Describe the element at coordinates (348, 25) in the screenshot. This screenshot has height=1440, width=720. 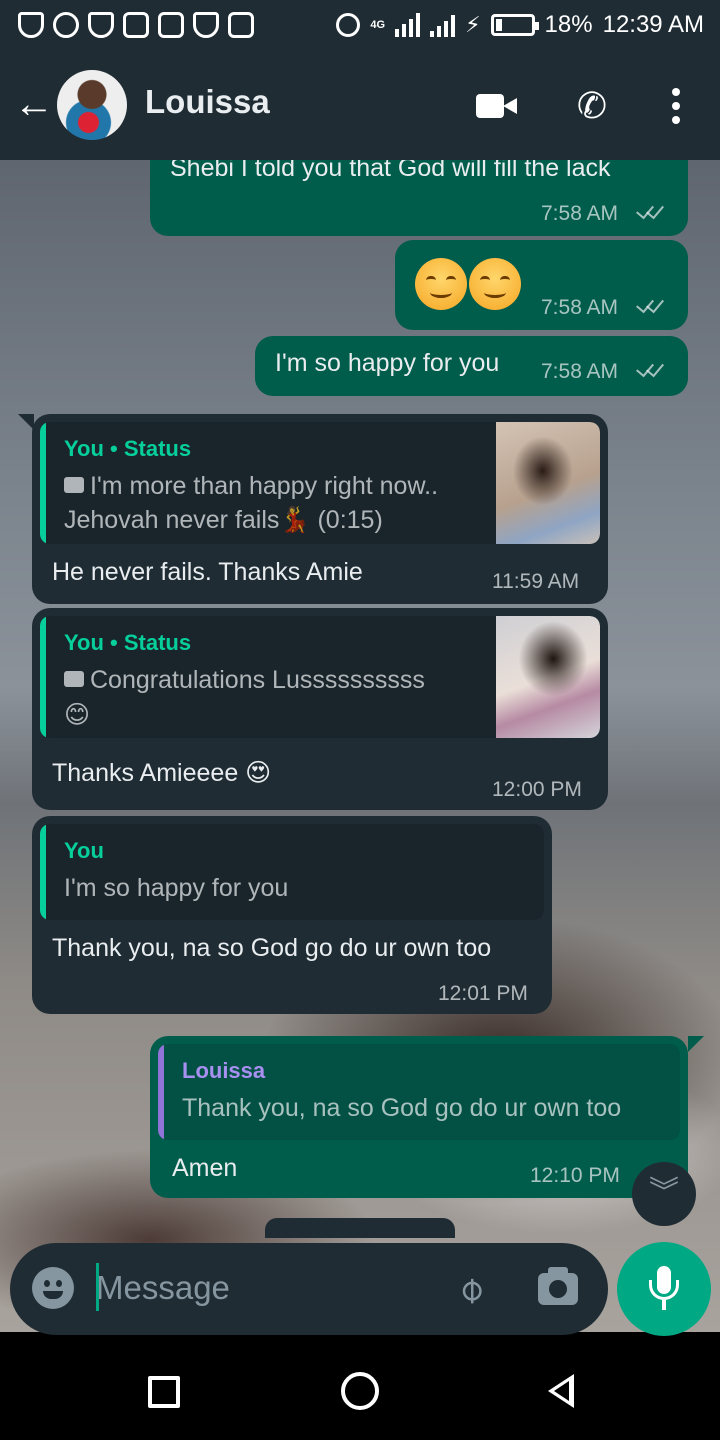
I see `alarm-icon` at that location.